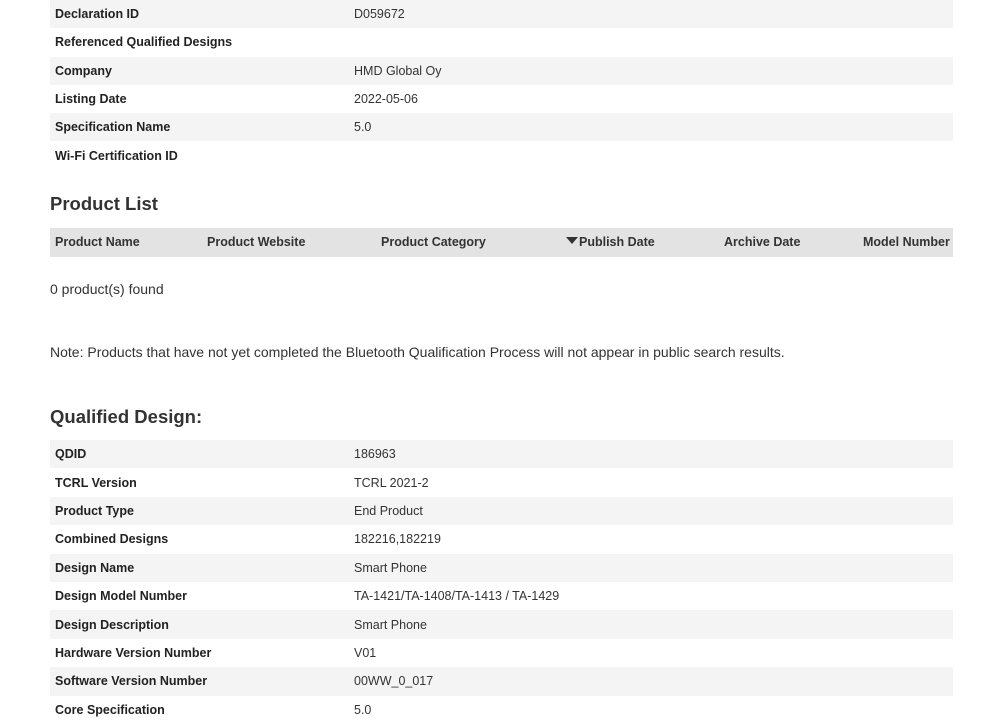  What do you see at coordinates (365, 652) in the screenshot?
I see `hardware-version-value: V01` at bounding box center [365, 652].